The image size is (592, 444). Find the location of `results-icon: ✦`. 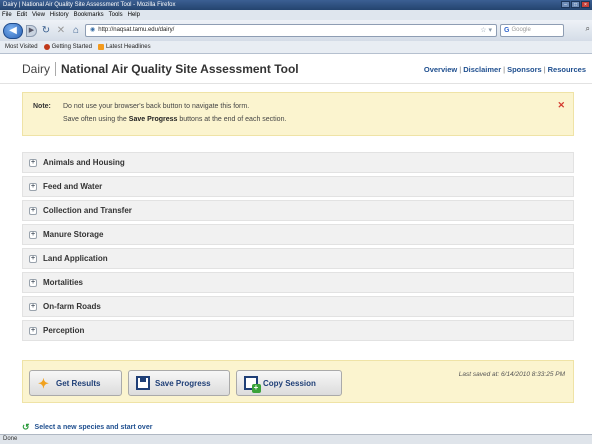

results-icon: ✦ is located at coordinates (43, 383).